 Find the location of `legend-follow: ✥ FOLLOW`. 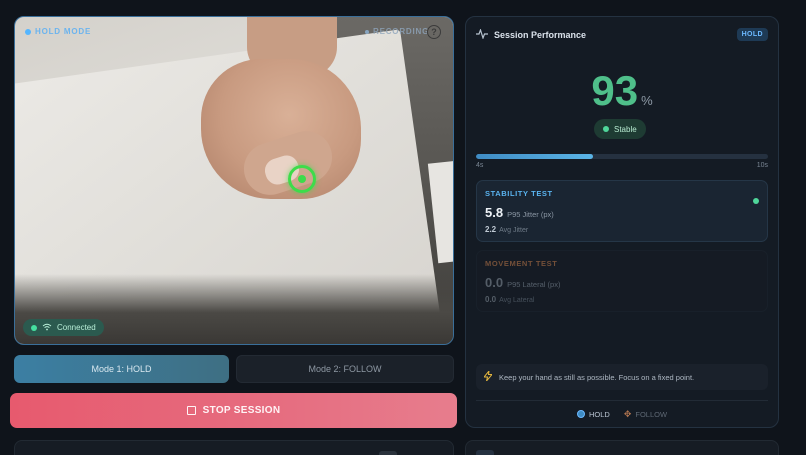

legend-follow: ✥ FOLLOW is located at coordinates (645, 414).